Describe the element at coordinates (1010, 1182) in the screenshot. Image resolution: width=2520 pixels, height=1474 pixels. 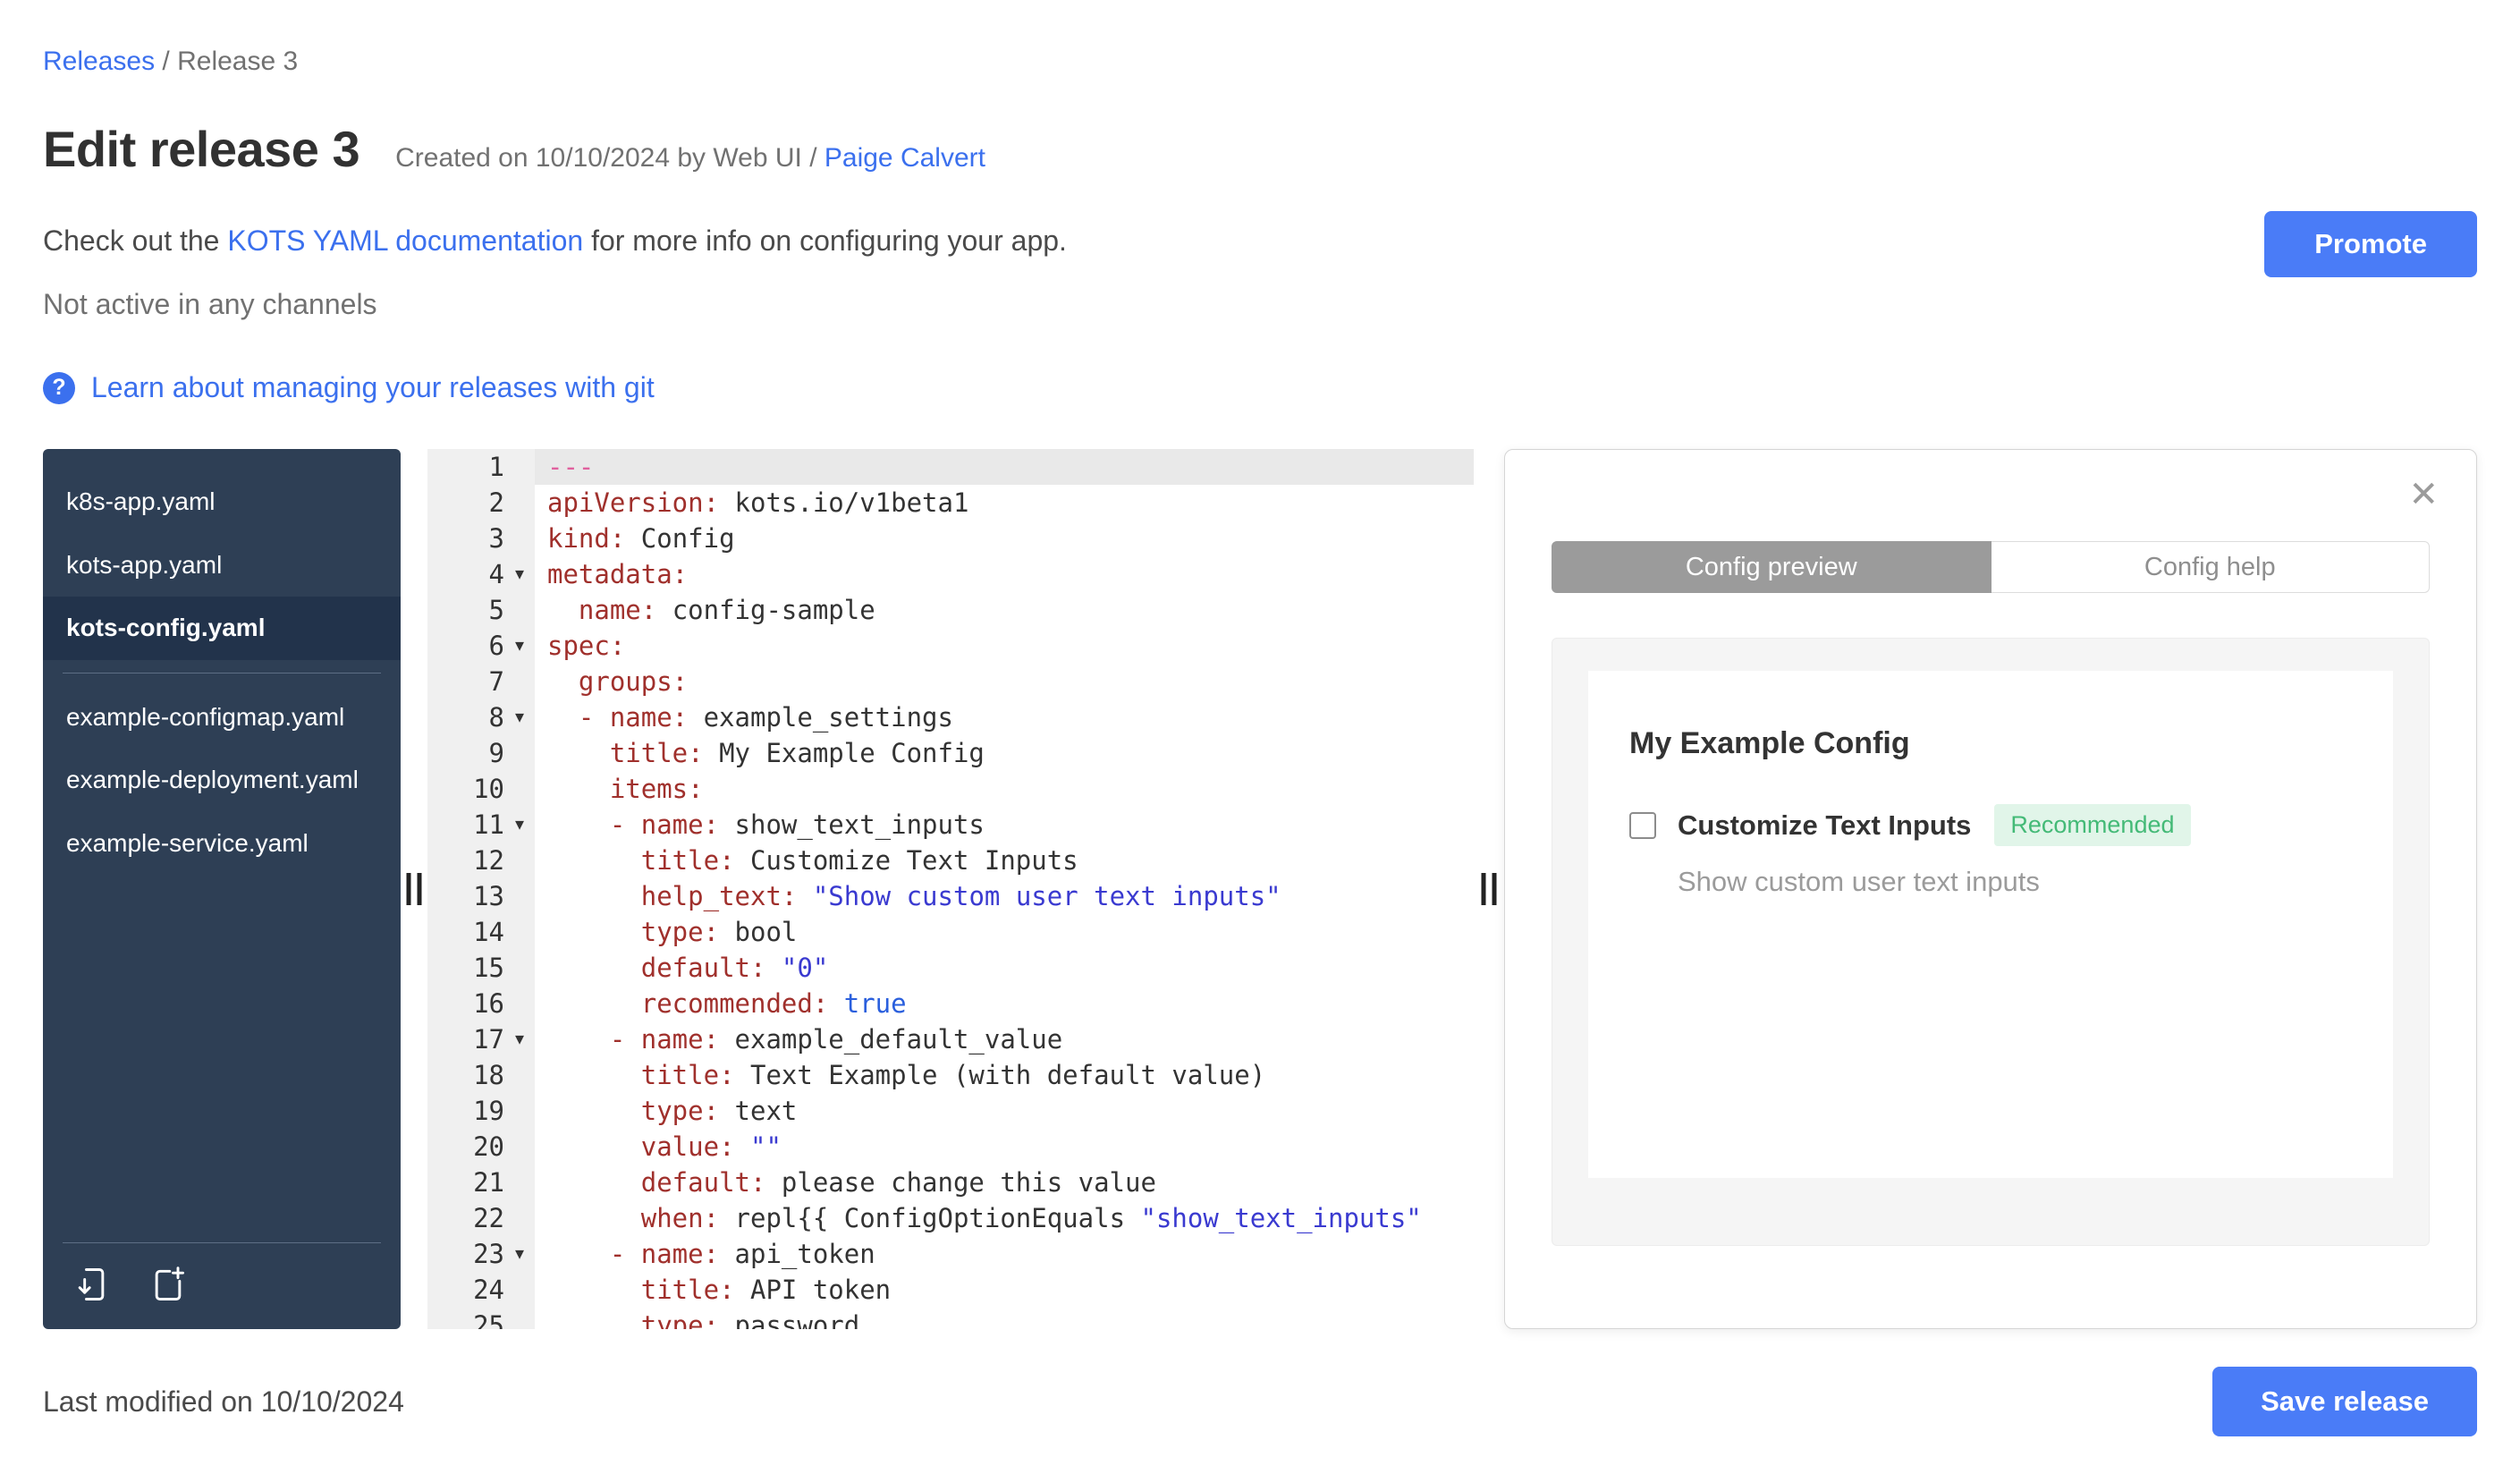
I see `code-line-21: default: please change this value` at that location.